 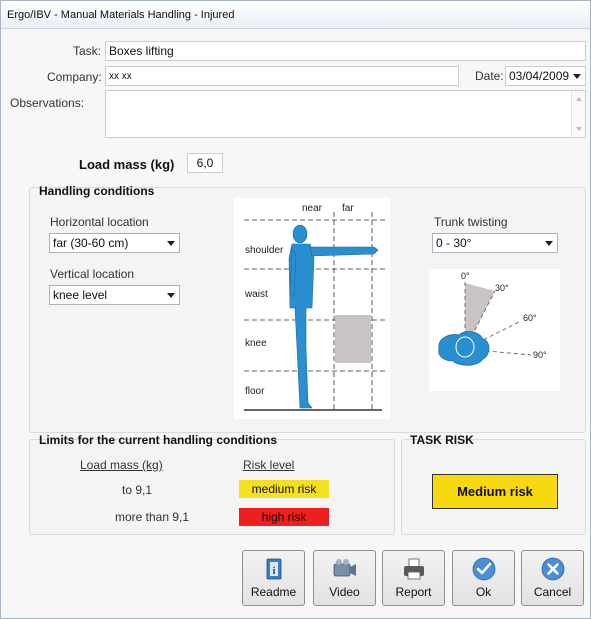 What do you see at coordinates (484, 569) in the screenshot?
I see `checkmark-icon` at bounding box center [484, 569].